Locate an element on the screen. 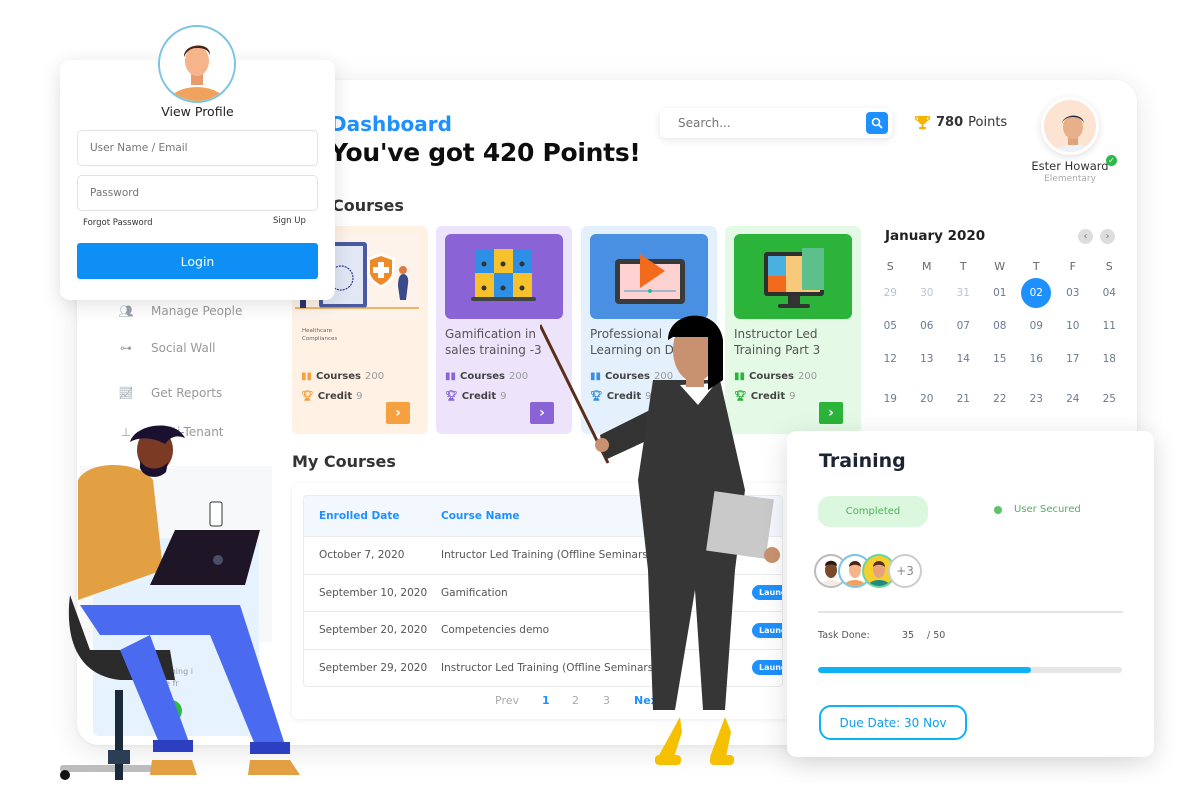 Image resolution: width=1199 pixels, height=803 pixels. calendar-week: 19 20 21 22 23 24 25 is located at coordinates (1000, 398).